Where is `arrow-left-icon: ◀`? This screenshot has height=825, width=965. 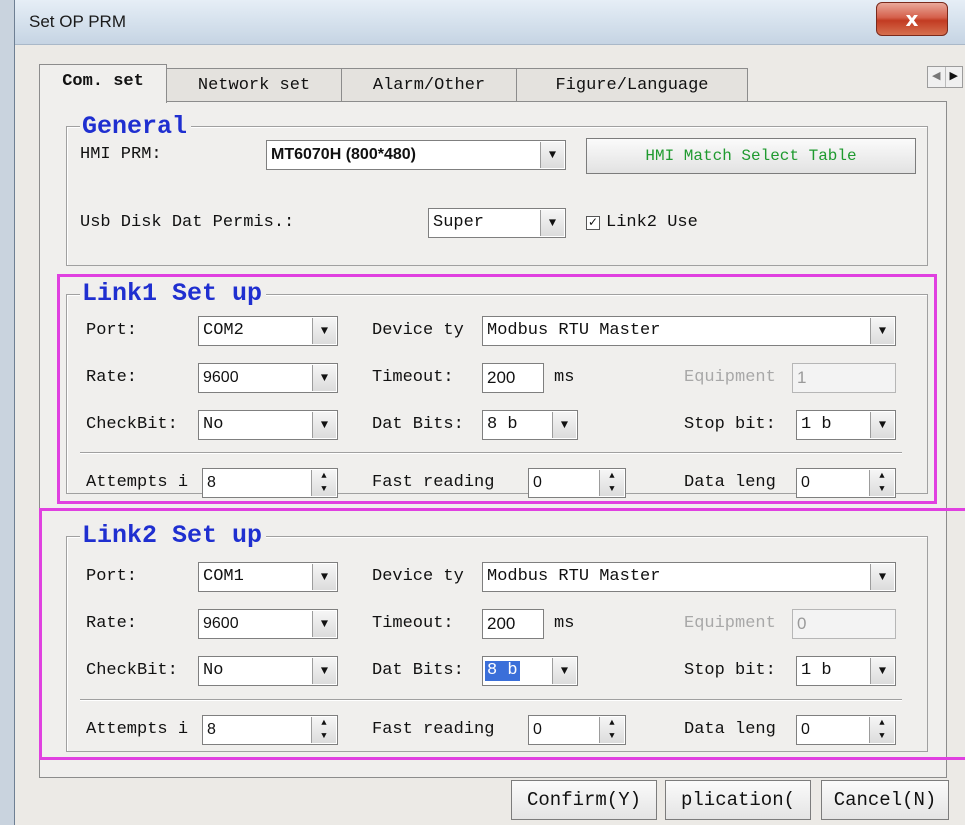 arrow-left-icon: ◀ is located at coordinates (936, 77).